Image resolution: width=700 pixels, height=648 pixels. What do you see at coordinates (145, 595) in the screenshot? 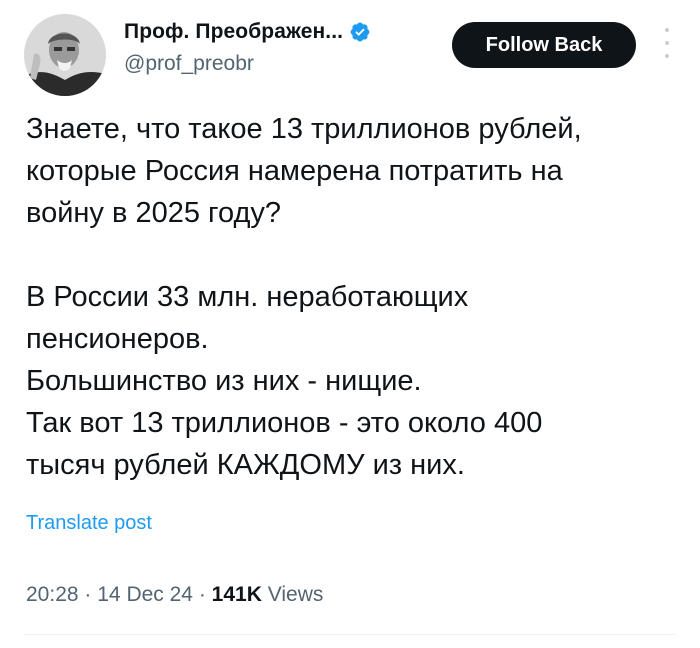
I see `post-date: 14 Dec 24` at bounding box center [145, 595].